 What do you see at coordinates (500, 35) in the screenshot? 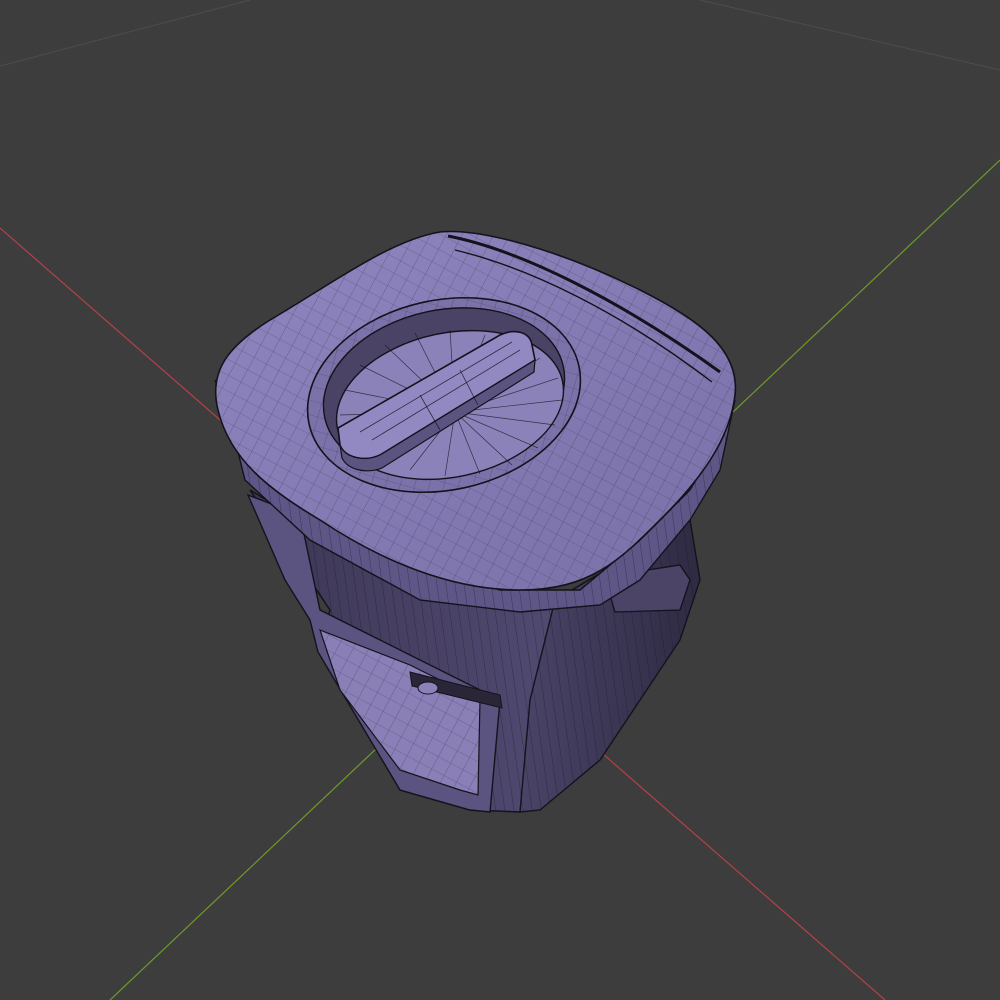
I see `floor-grid` at bounding box center [500, 35].